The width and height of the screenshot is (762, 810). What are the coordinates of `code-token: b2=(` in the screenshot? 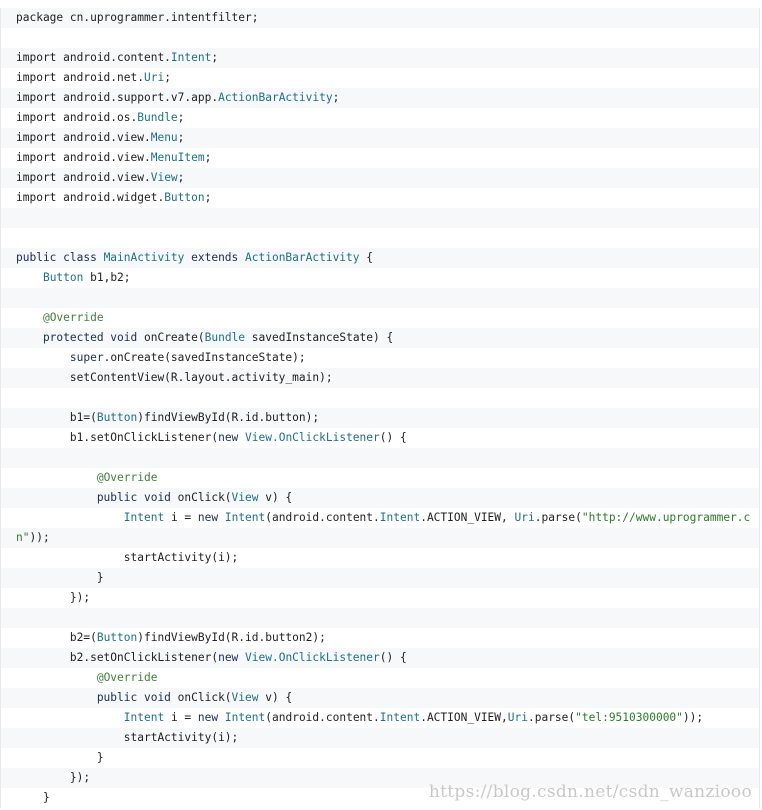 It's located at (56, 637).